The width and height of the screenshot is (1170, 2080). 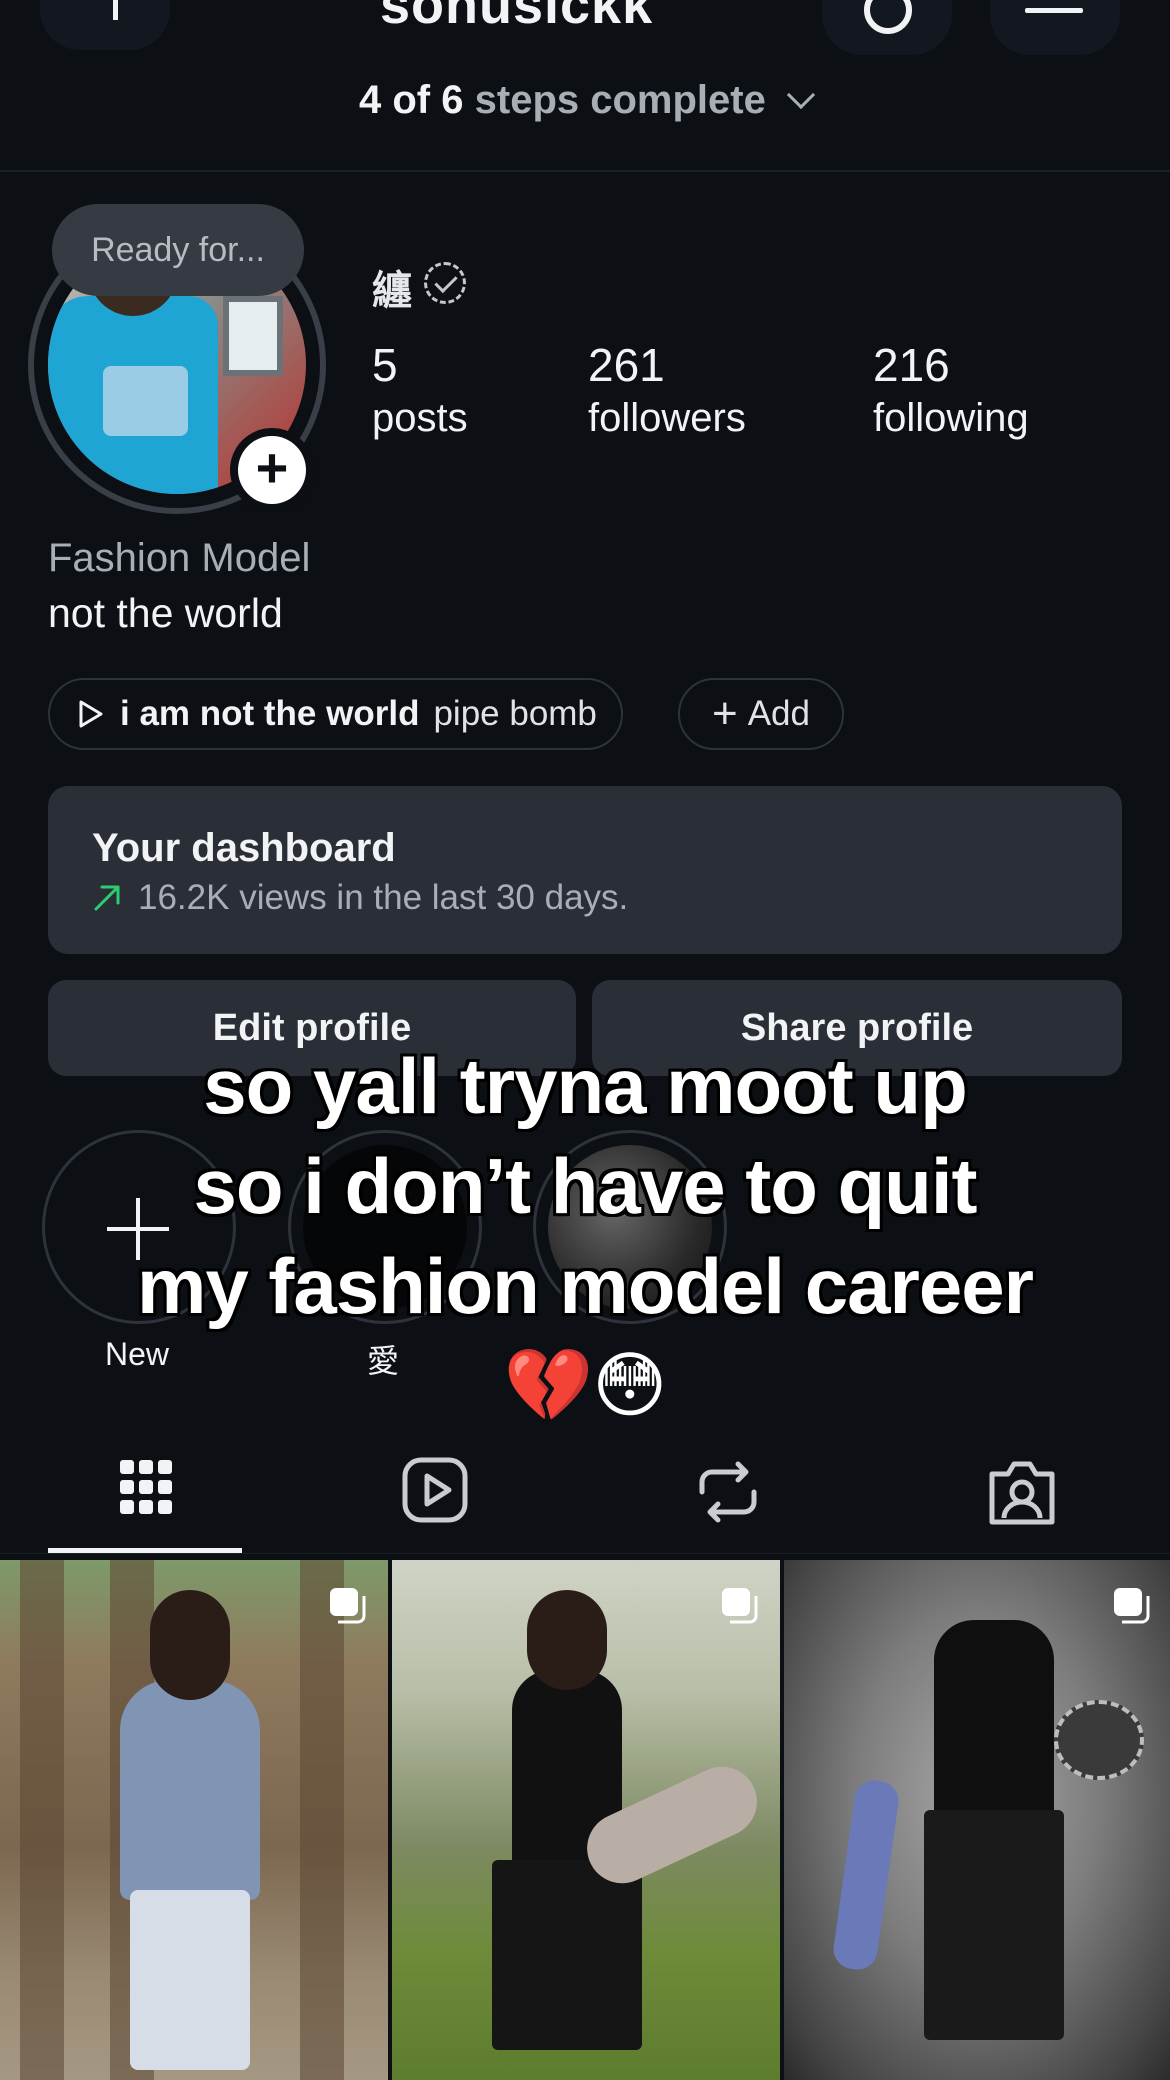 What do you see at coordinates (951, 418) in the screenshot?
I see `stat-following-label: following` at bounding box center [951, 418].